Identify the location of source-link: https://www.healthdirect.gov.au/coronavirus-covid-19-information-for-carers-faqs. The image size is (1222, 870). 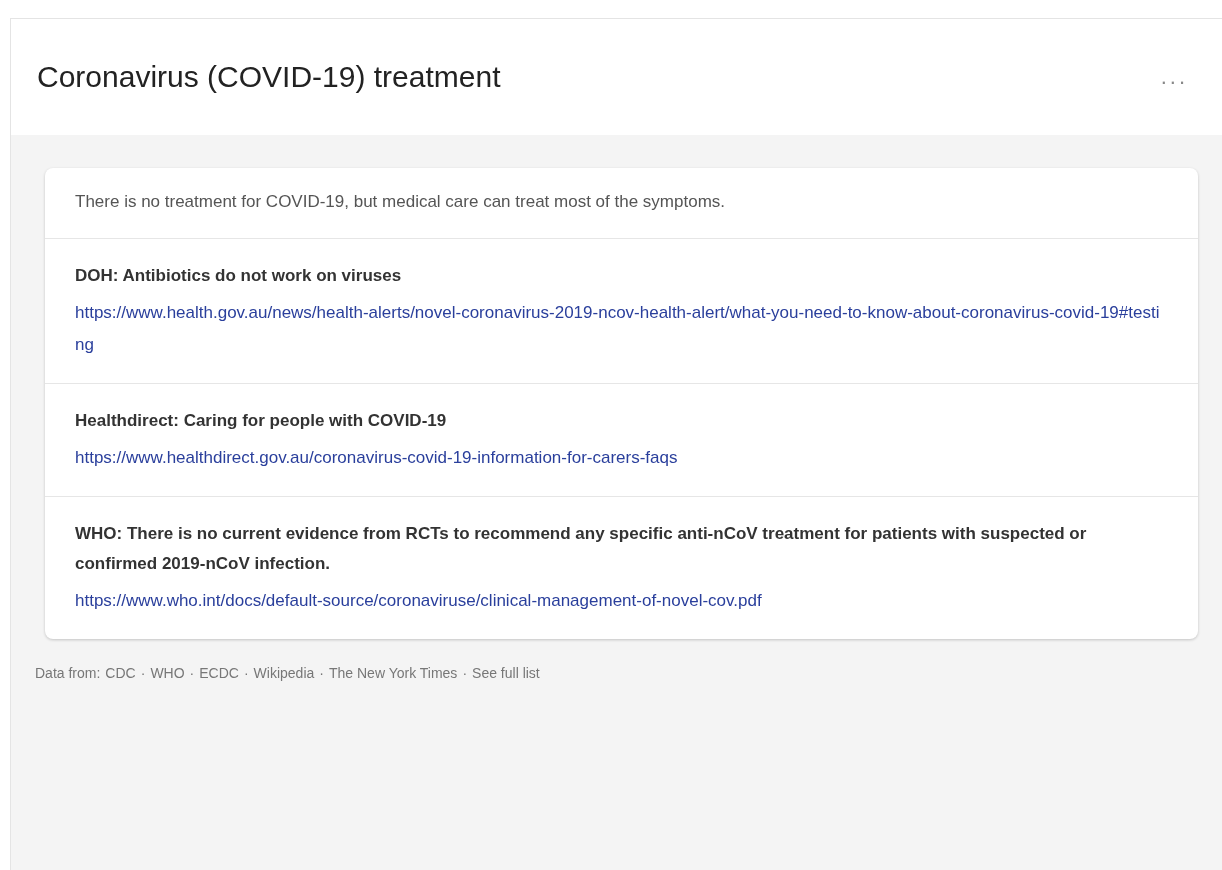
(621, 458).